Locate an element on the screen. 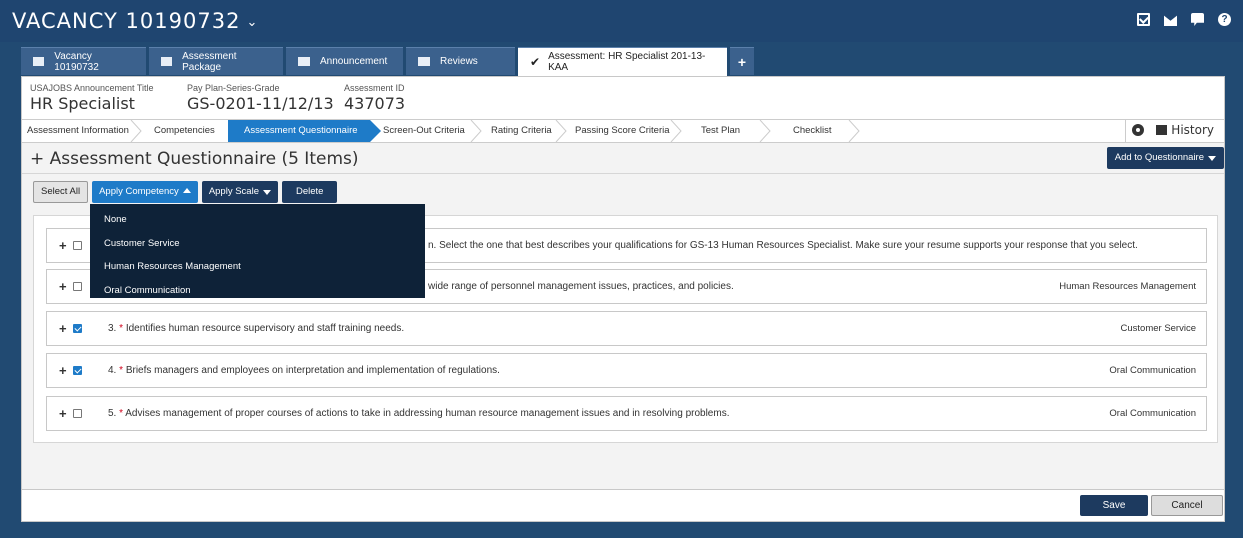  caret-up-icon is located at coordinates (186, 190).